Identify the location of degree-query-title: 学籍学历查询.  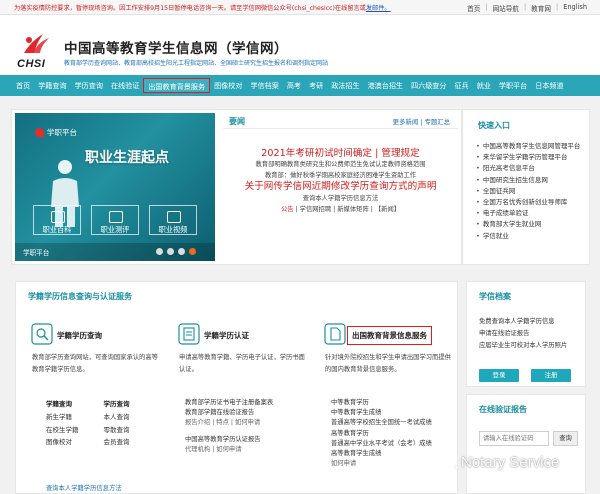
(79, 335).